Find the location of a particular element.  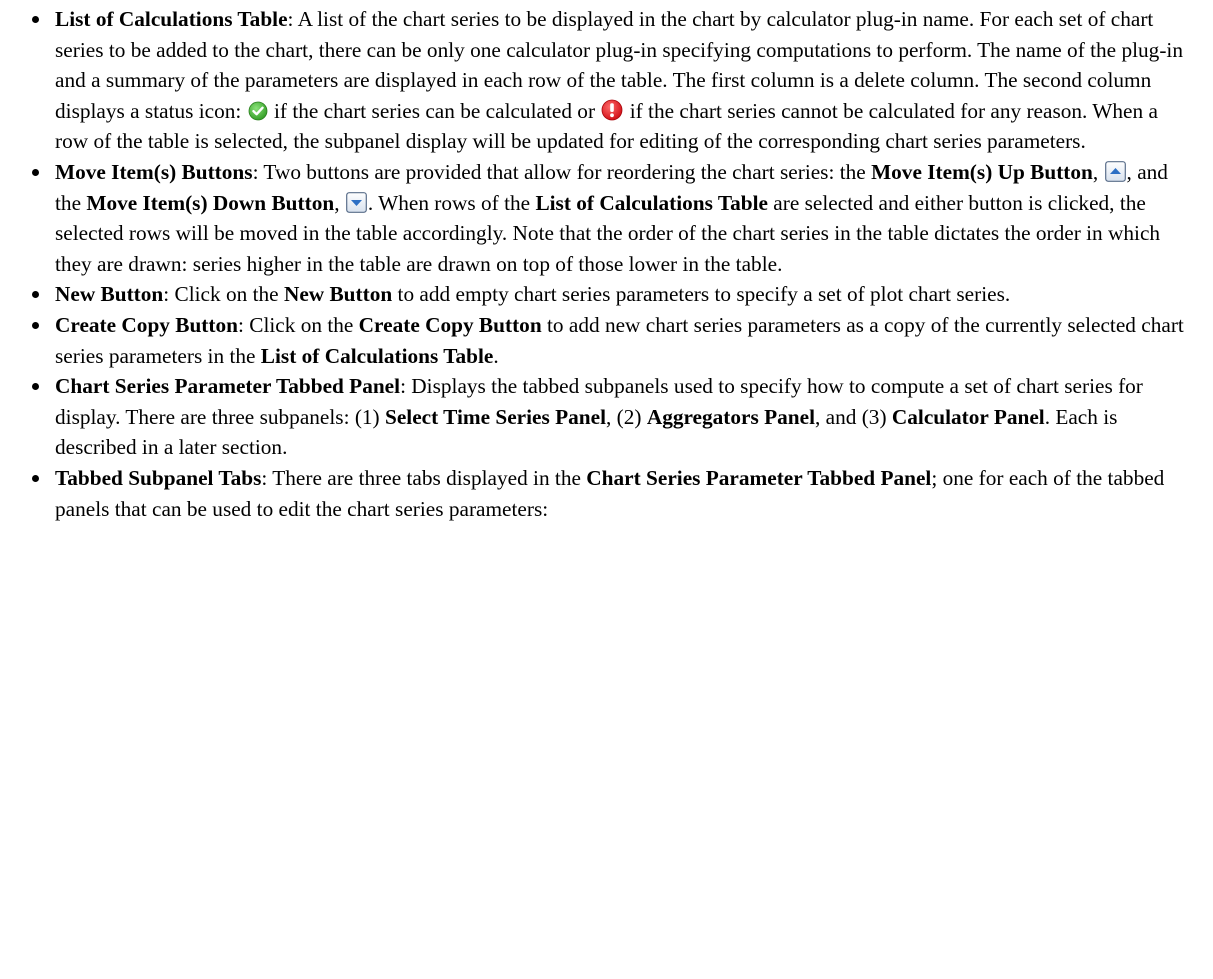

arrow-down-icon is located at coordinates (356, 202).